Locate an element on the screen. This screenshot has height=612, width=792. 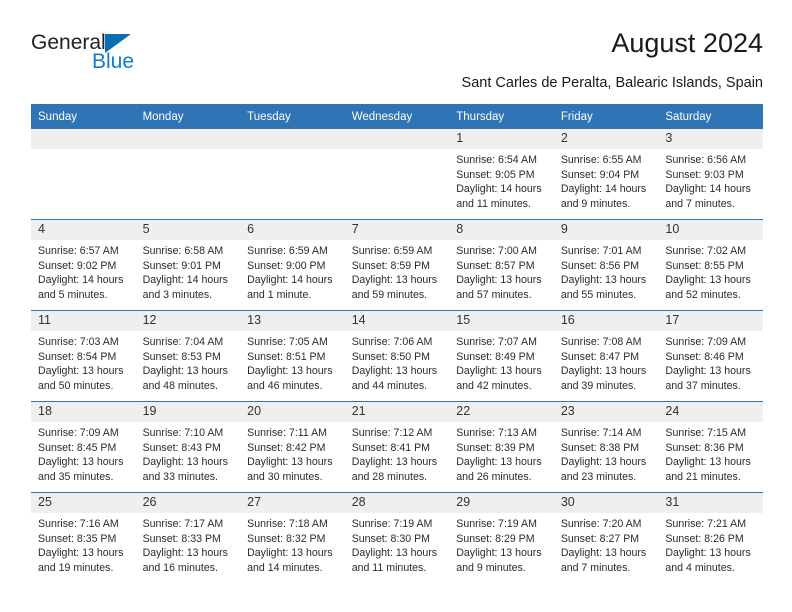
day-detail-line: Sunset: 8:46 PM is located at coordinates (704, 356).